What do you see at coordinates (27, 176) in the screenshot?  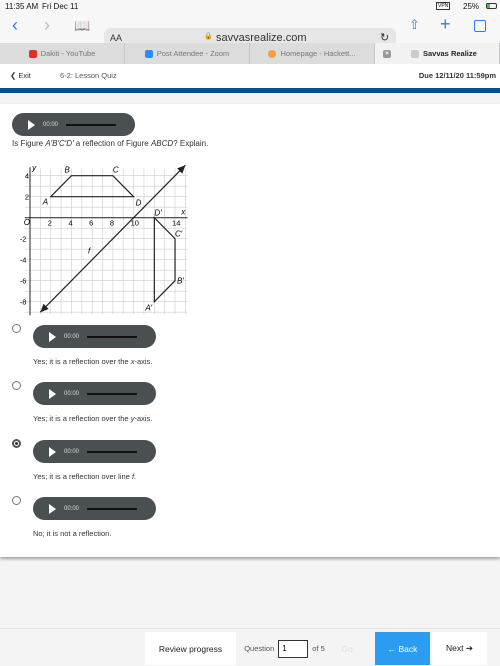 I see `y-tick-label: 4` at bounding box center [27, 176].